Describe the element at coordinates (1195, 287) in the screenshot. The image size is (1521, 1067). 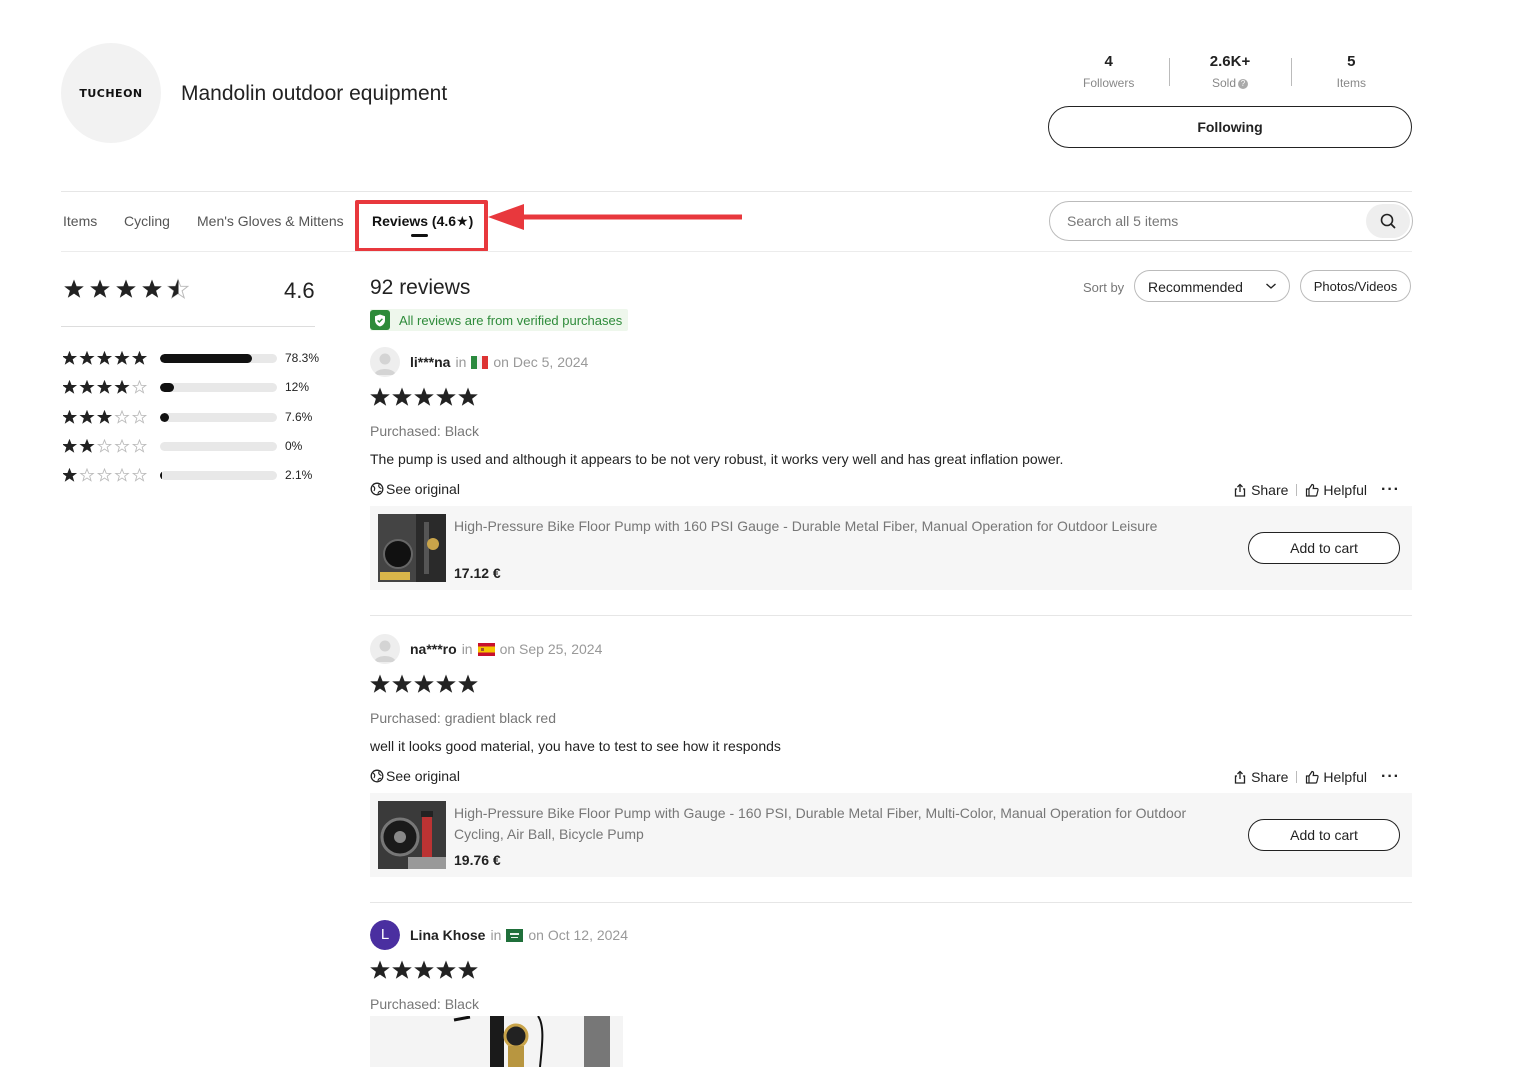
I see `sort-value: Recommended` at that location.